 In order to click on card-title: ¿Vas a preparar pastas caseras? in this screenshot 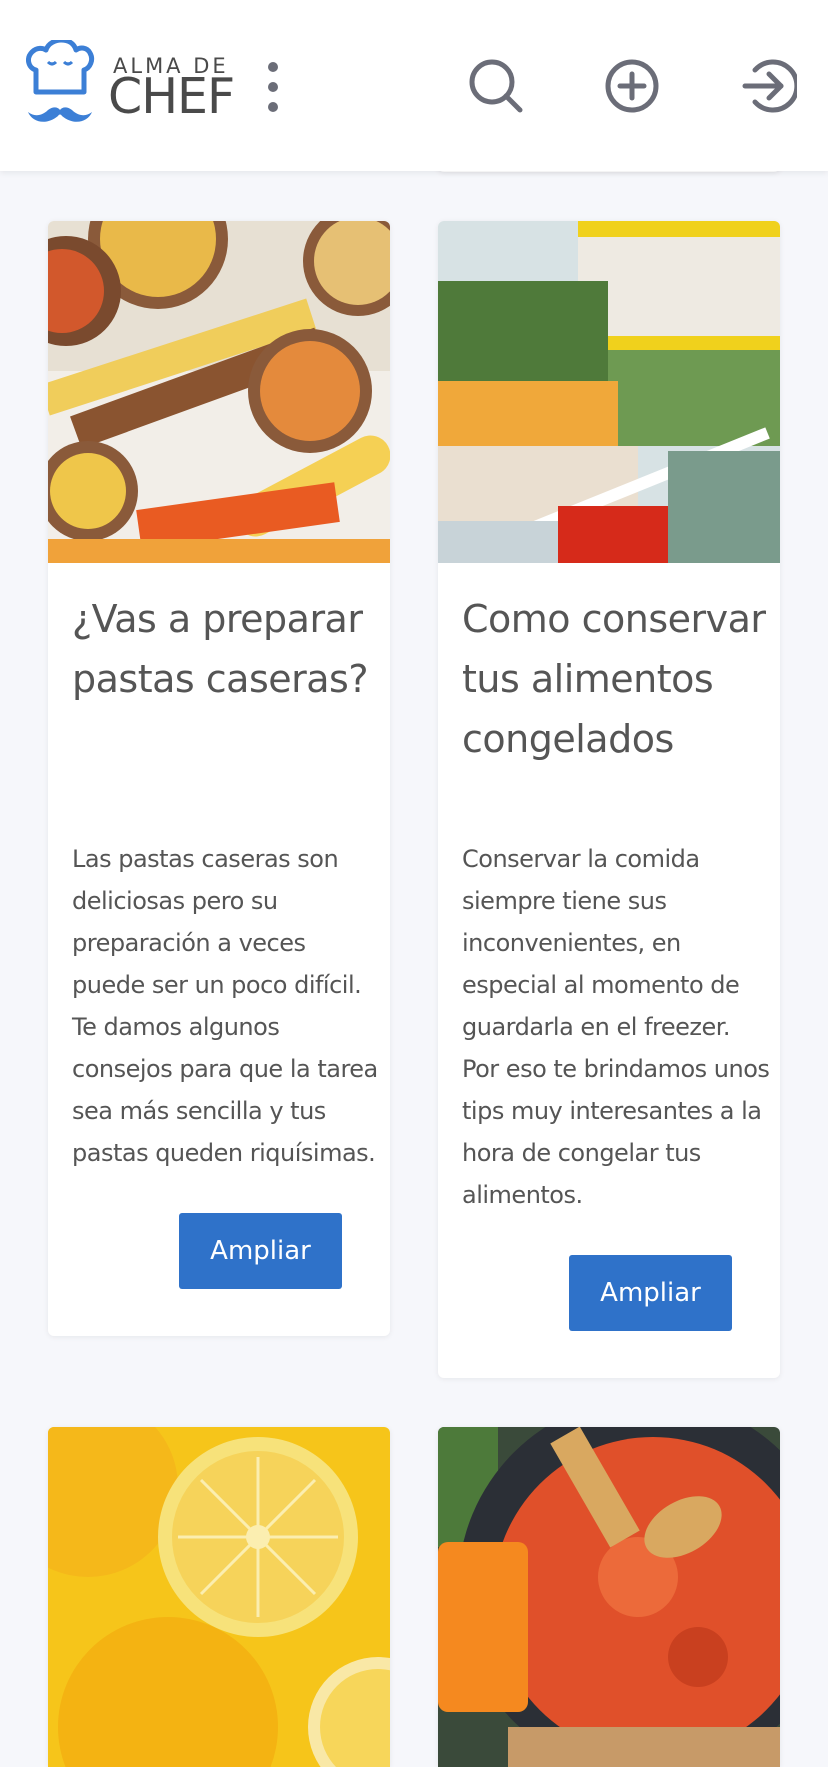, I will do `click(220, 649)`.